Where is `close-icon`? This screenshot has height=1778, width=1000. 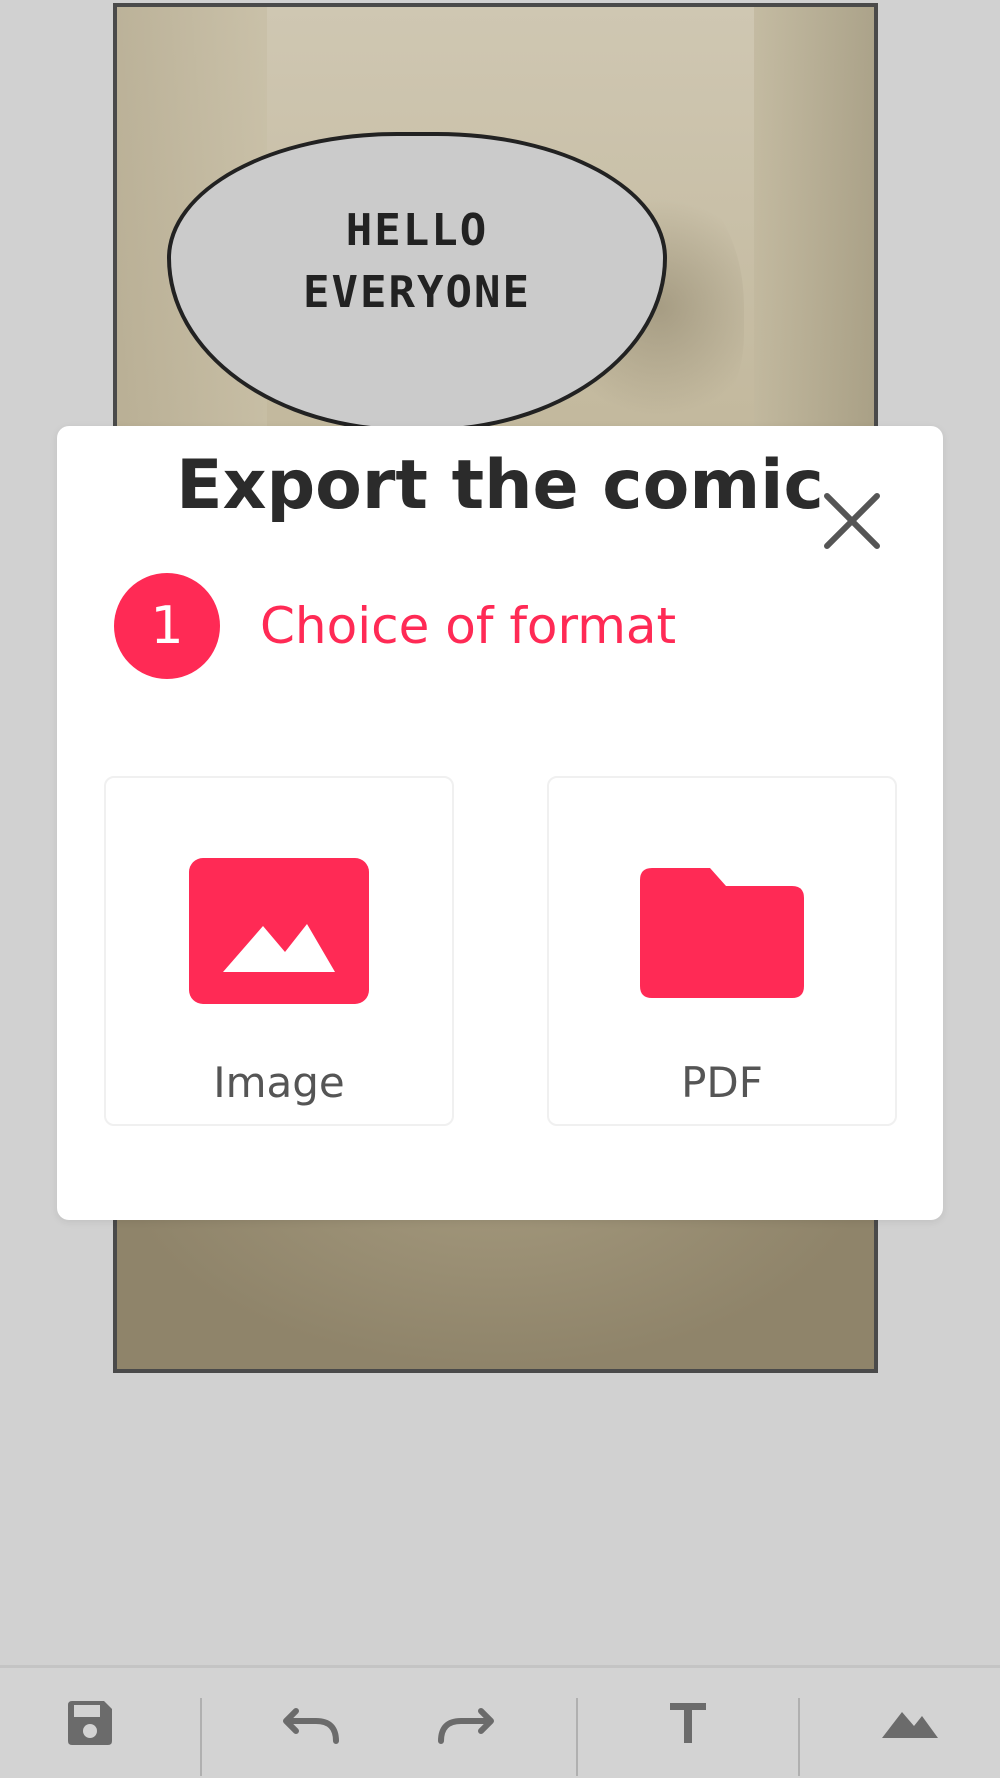
close-icon is located at coordinates (852, 521).